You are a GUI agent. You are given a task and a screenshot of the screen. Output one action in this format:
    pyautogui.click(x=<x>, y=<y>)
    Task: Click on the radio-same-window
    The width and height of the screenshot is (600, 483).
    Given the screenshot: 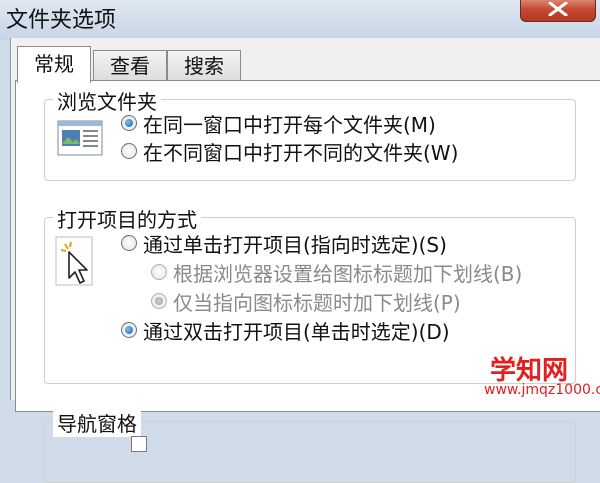 What is the action you would take?
    pyautogui.click(x=129, y=123)
    